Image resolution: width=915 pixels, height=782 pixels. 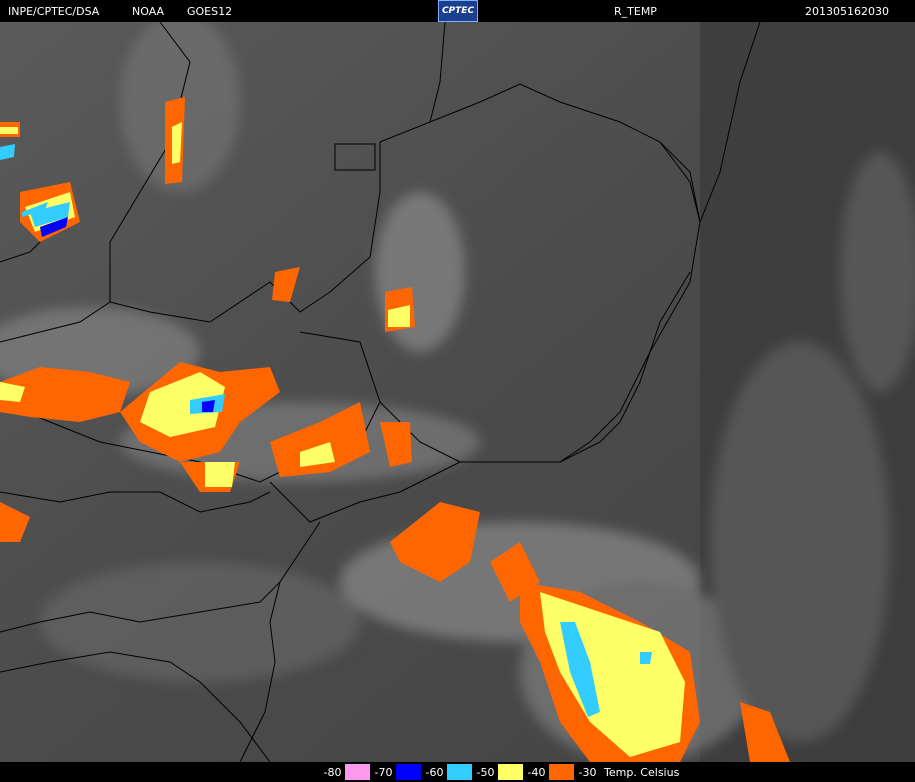 I want to click on legend-label-minus40: -40, so click(x=536, y=772).